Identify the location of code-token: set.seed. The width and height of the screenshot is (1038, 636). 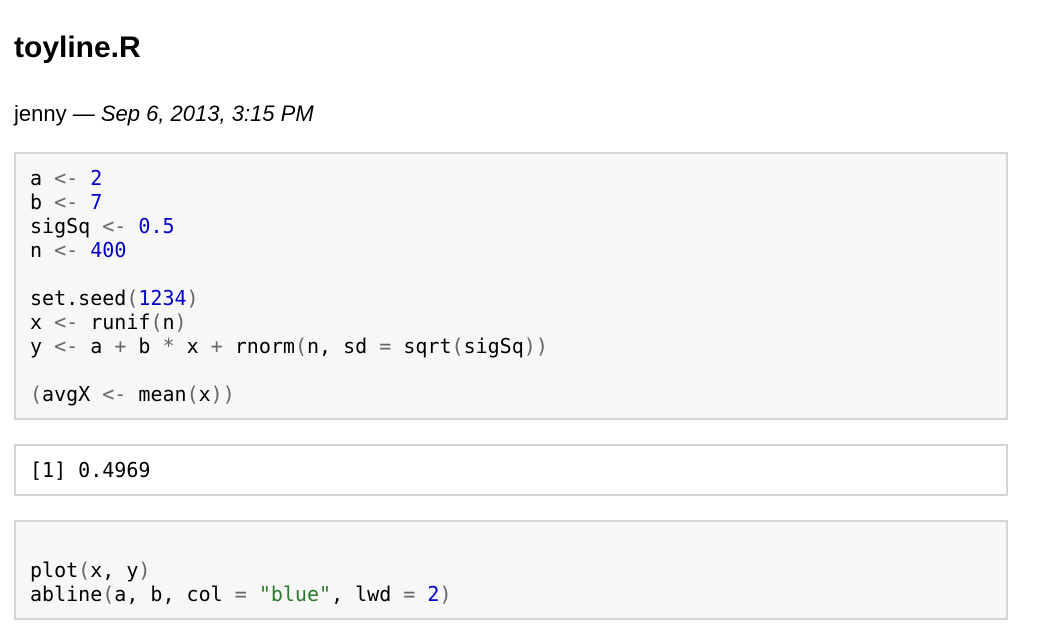
(78, 298).